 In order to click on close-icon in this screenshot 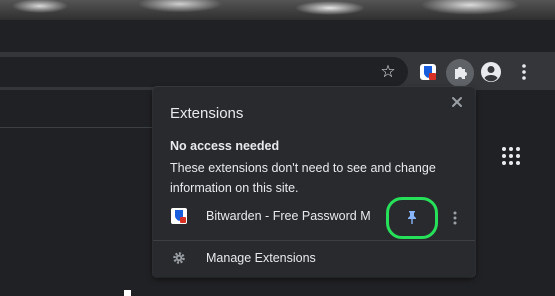, I will do `click(457, 102)`.